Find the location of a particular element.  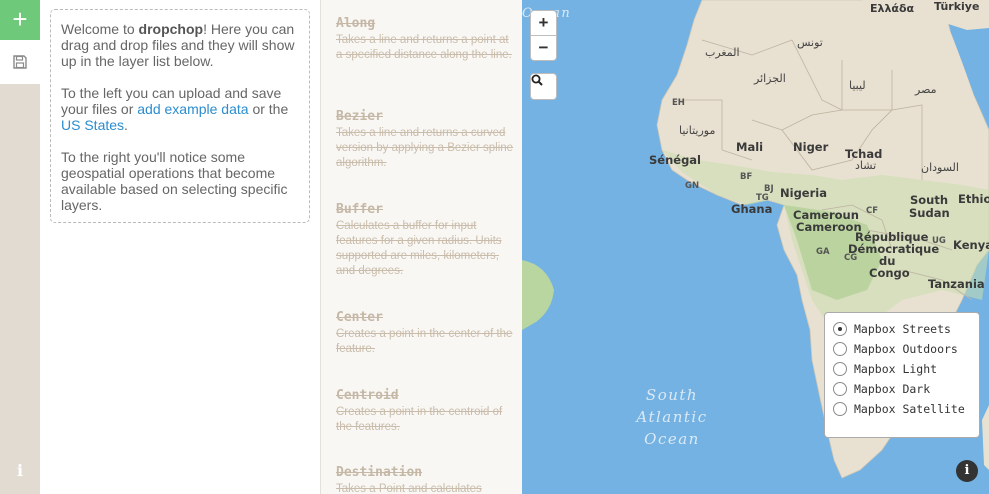

save-button is located at coordinates (20, 62).